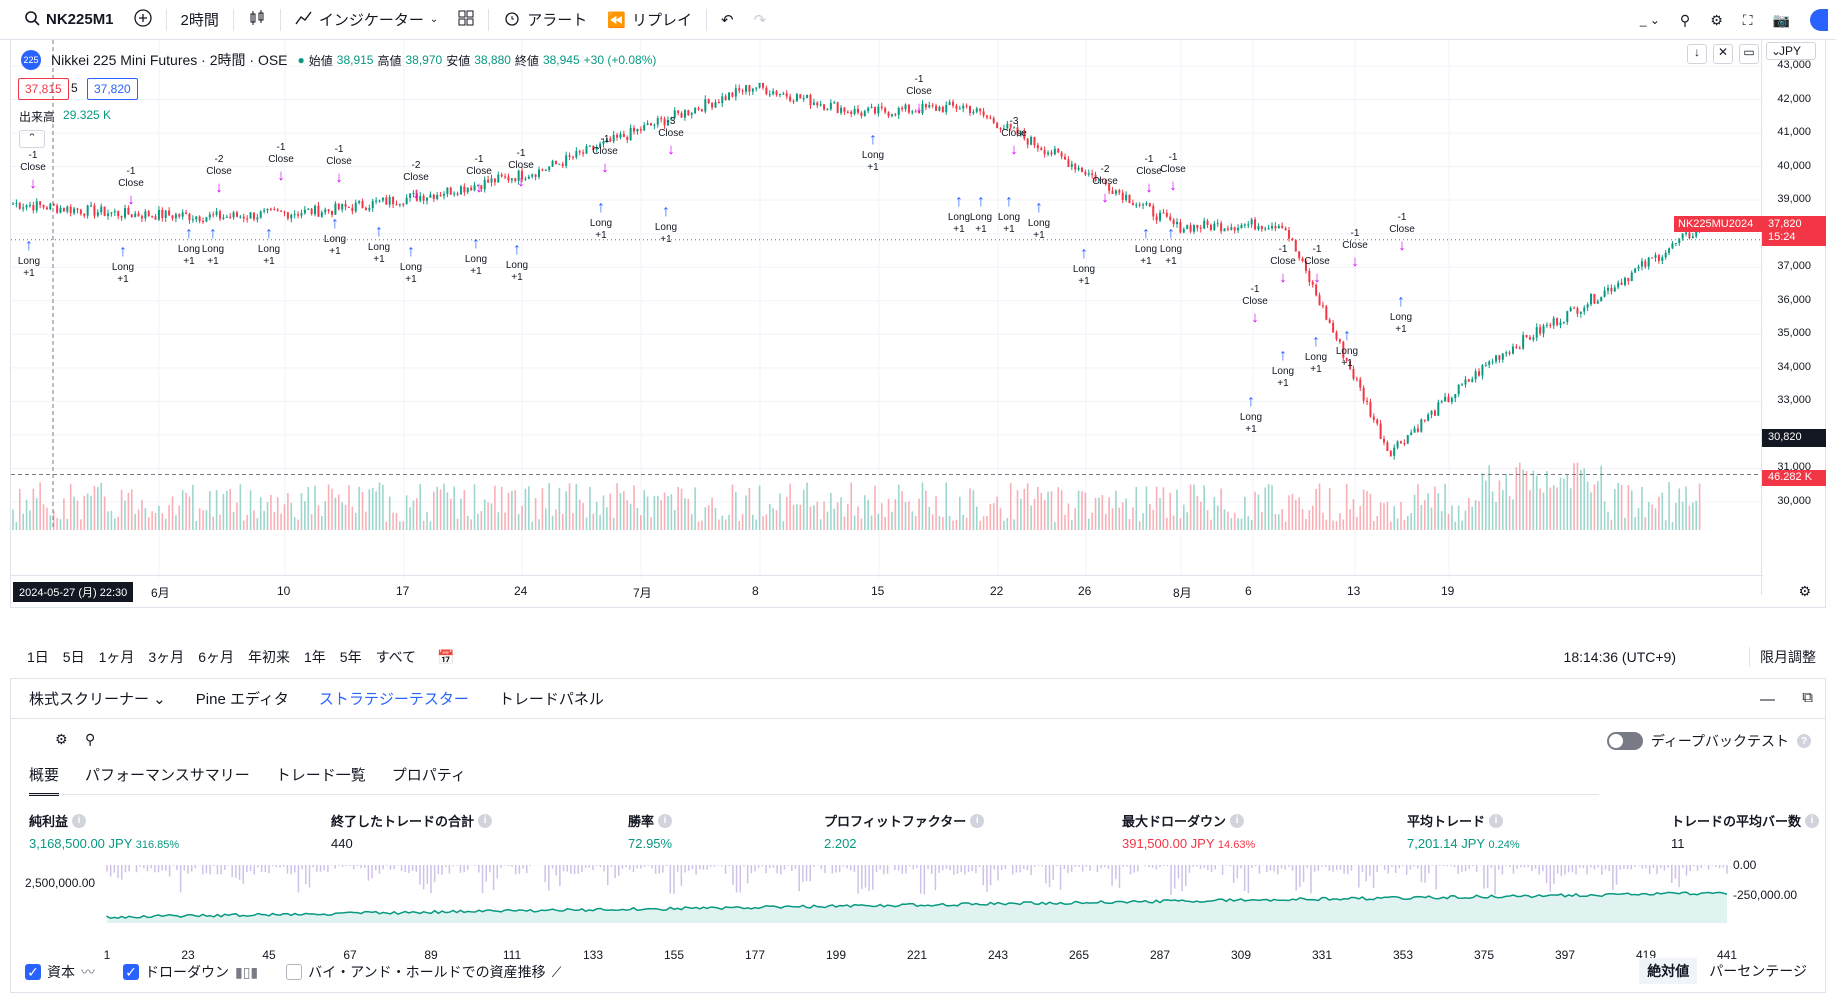 The width and height of the screenshot is (1836, 993). I want to click on range-0: 1日, so click(38, 657).